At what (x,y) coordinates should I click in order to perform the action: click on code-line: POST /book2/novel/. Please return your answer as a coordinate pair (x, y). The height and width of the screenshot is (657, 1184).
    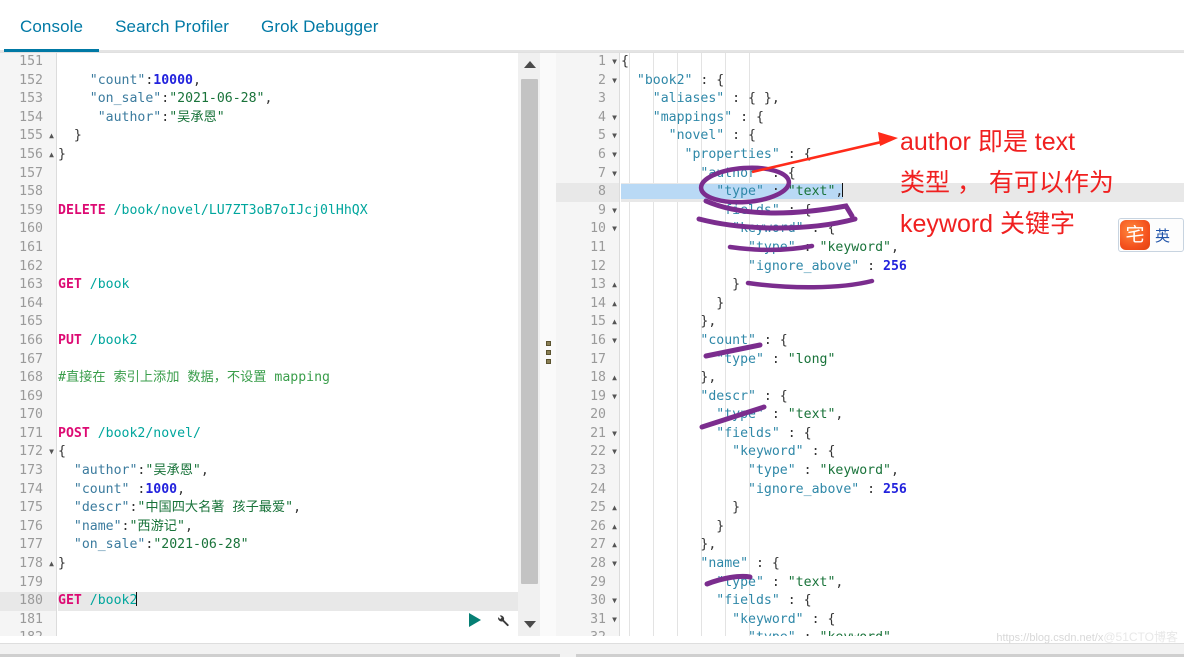
    Looking at the image, I should click on (288, 434).